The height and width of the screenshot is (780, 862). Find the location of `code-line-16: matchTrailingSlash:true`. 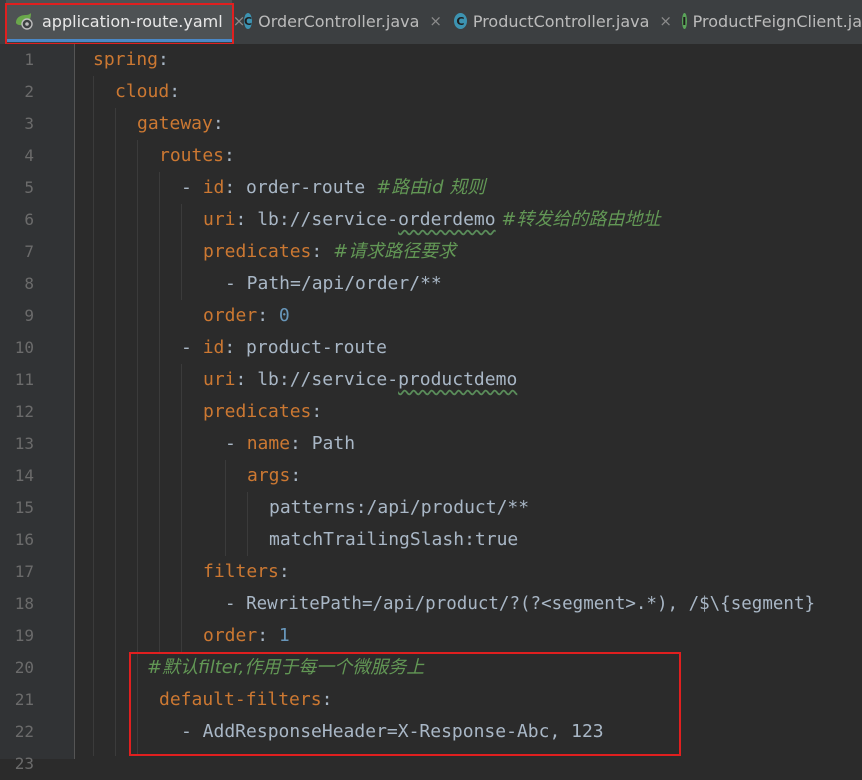

code-line-16: matchTrailingSlash:true is located at coordinates (393, 540).